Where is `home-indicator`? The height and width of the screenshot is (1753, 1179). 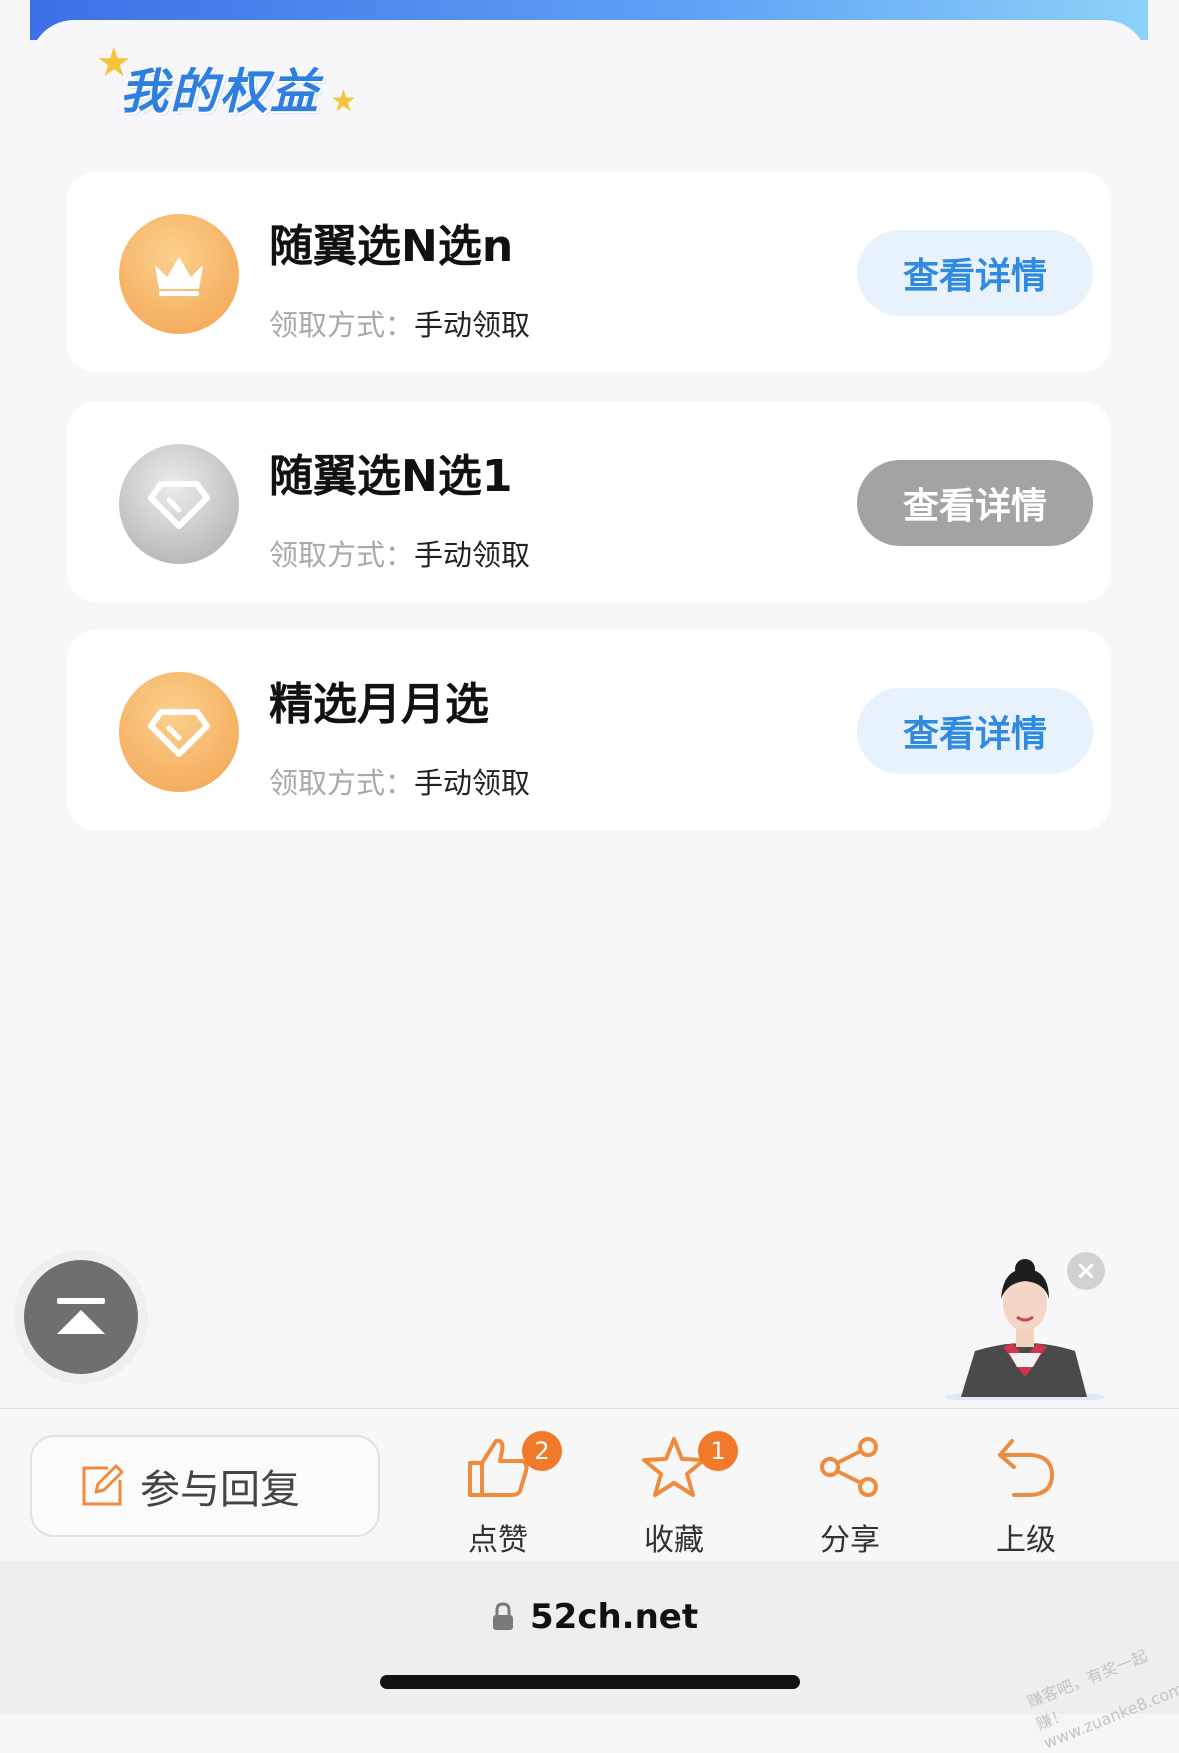 home-indicator is located at coordinates (590, 1682).